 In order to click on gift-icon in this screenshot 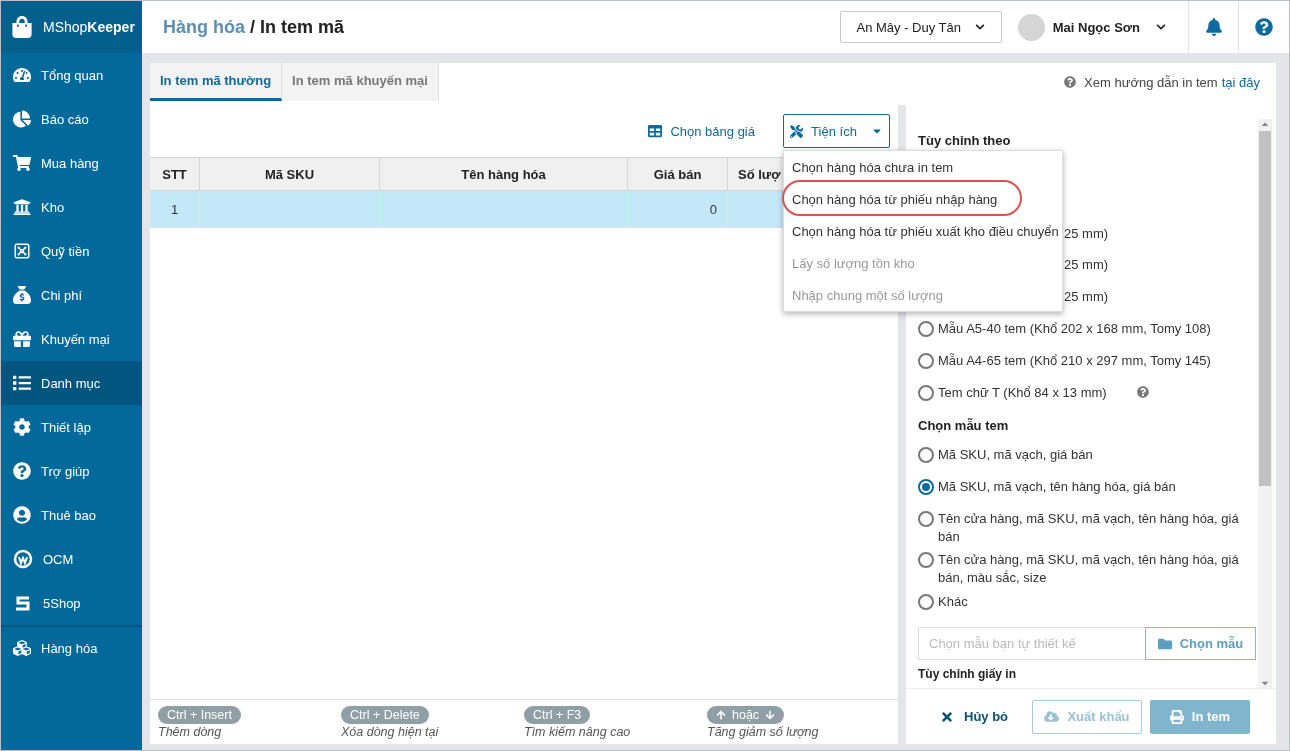, I will do `click(22, 339)`.